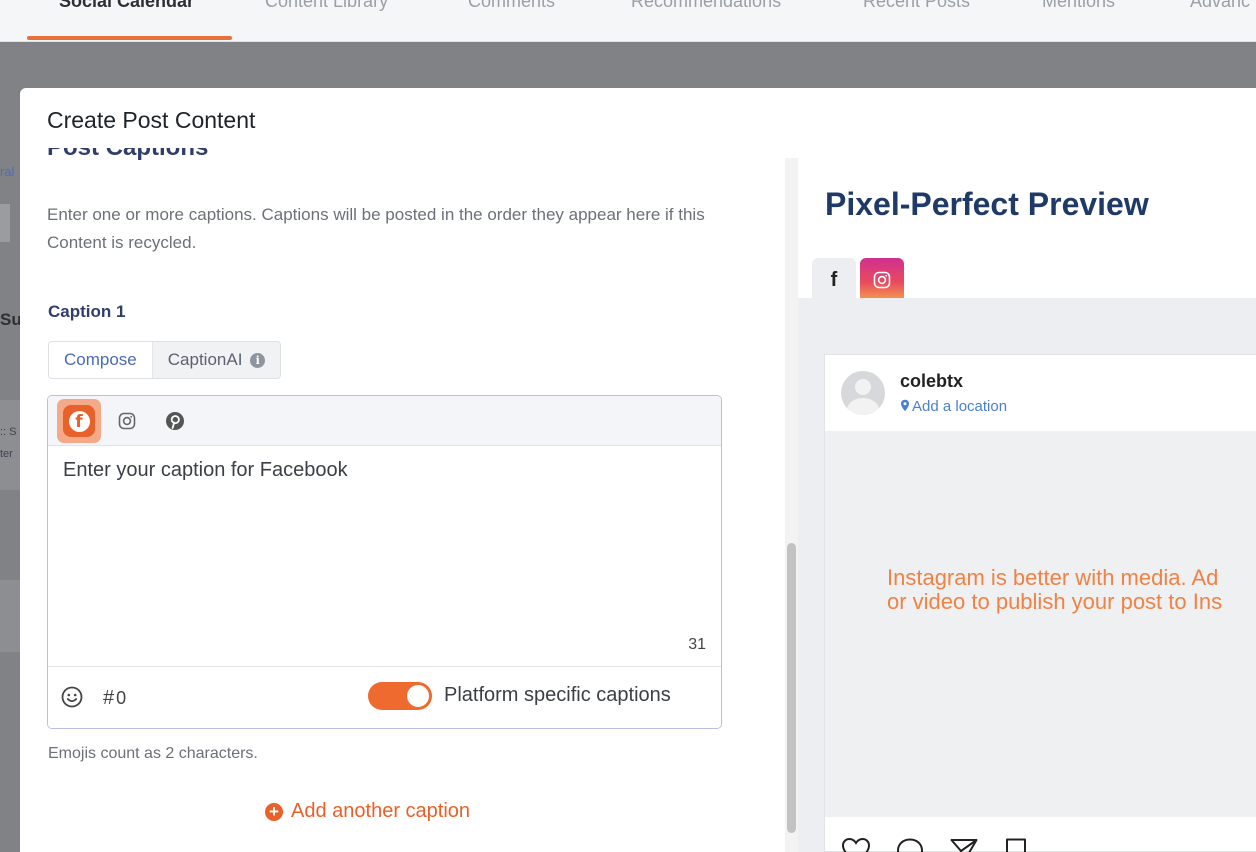  I want to click on add-caption-button: + Add another caption, so click(367, 811).